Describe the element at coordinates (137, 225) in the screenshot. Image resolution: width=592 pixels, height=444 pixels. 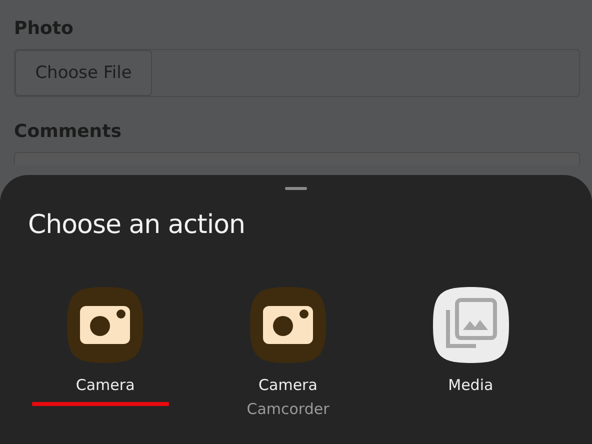
I see `sheet-title: Choose an action` at that location.